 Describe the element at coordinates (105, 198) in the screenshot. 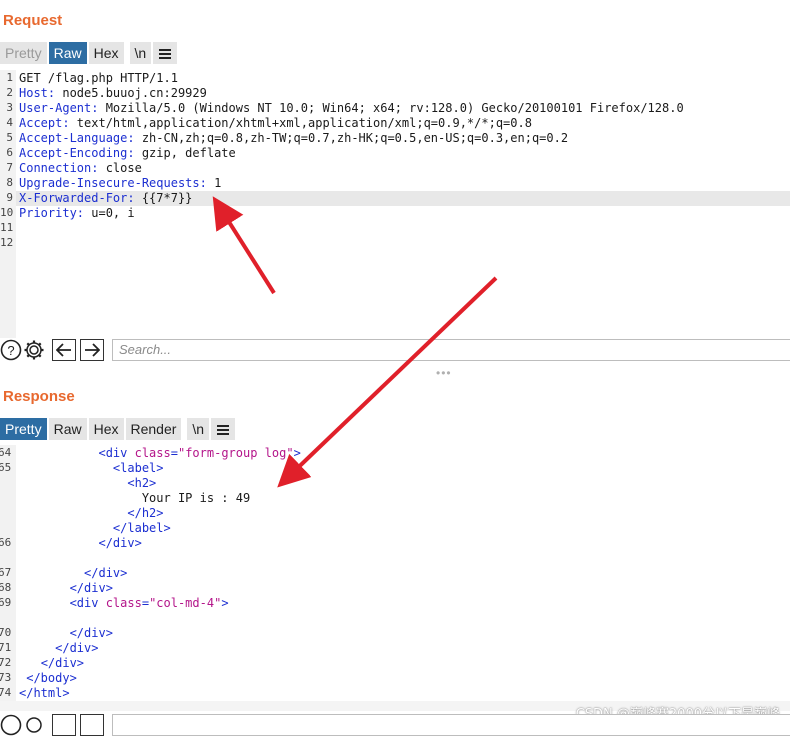

I see `request-line: X-Forwarded-For: {{7*7}}` at that location.